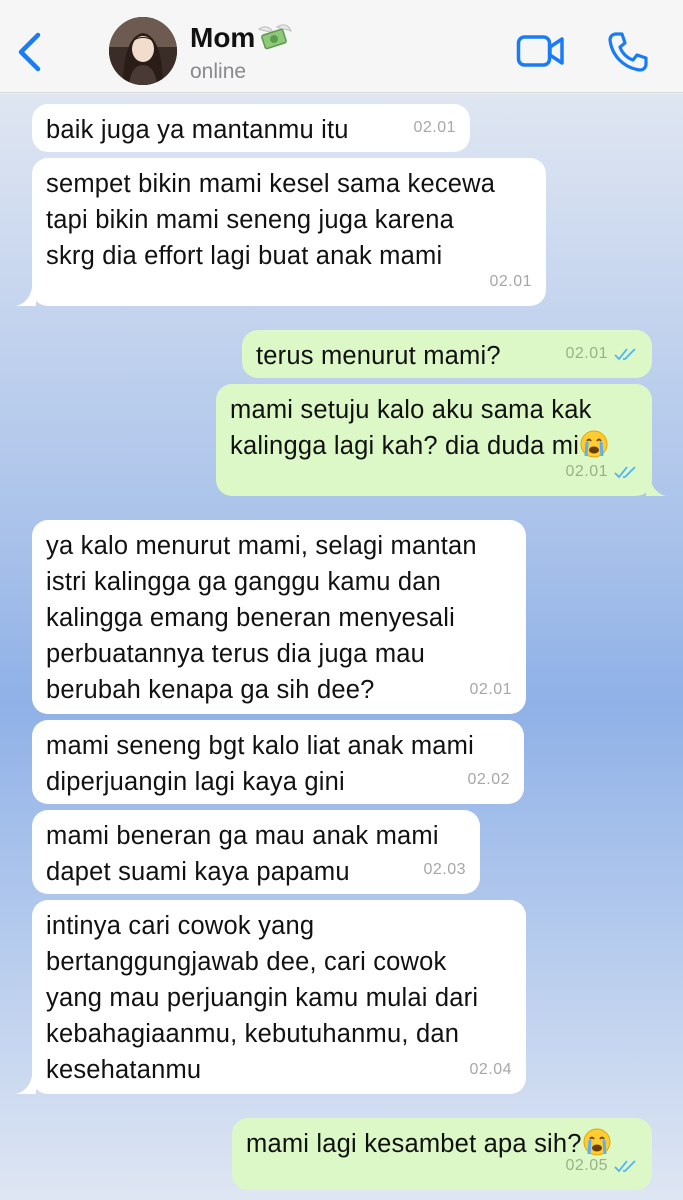 This screenshot has width=683, height=1200. I want to click on chevron-left-icon, so click(29, 52).